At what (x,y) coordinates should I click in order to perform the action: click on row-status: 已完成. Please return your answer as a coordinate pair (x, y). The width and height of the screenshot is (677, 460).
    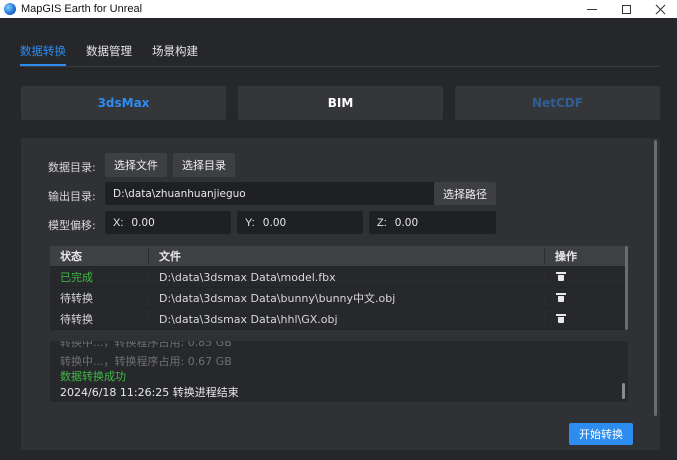
    Looking at the image, I should click on (76, 277).